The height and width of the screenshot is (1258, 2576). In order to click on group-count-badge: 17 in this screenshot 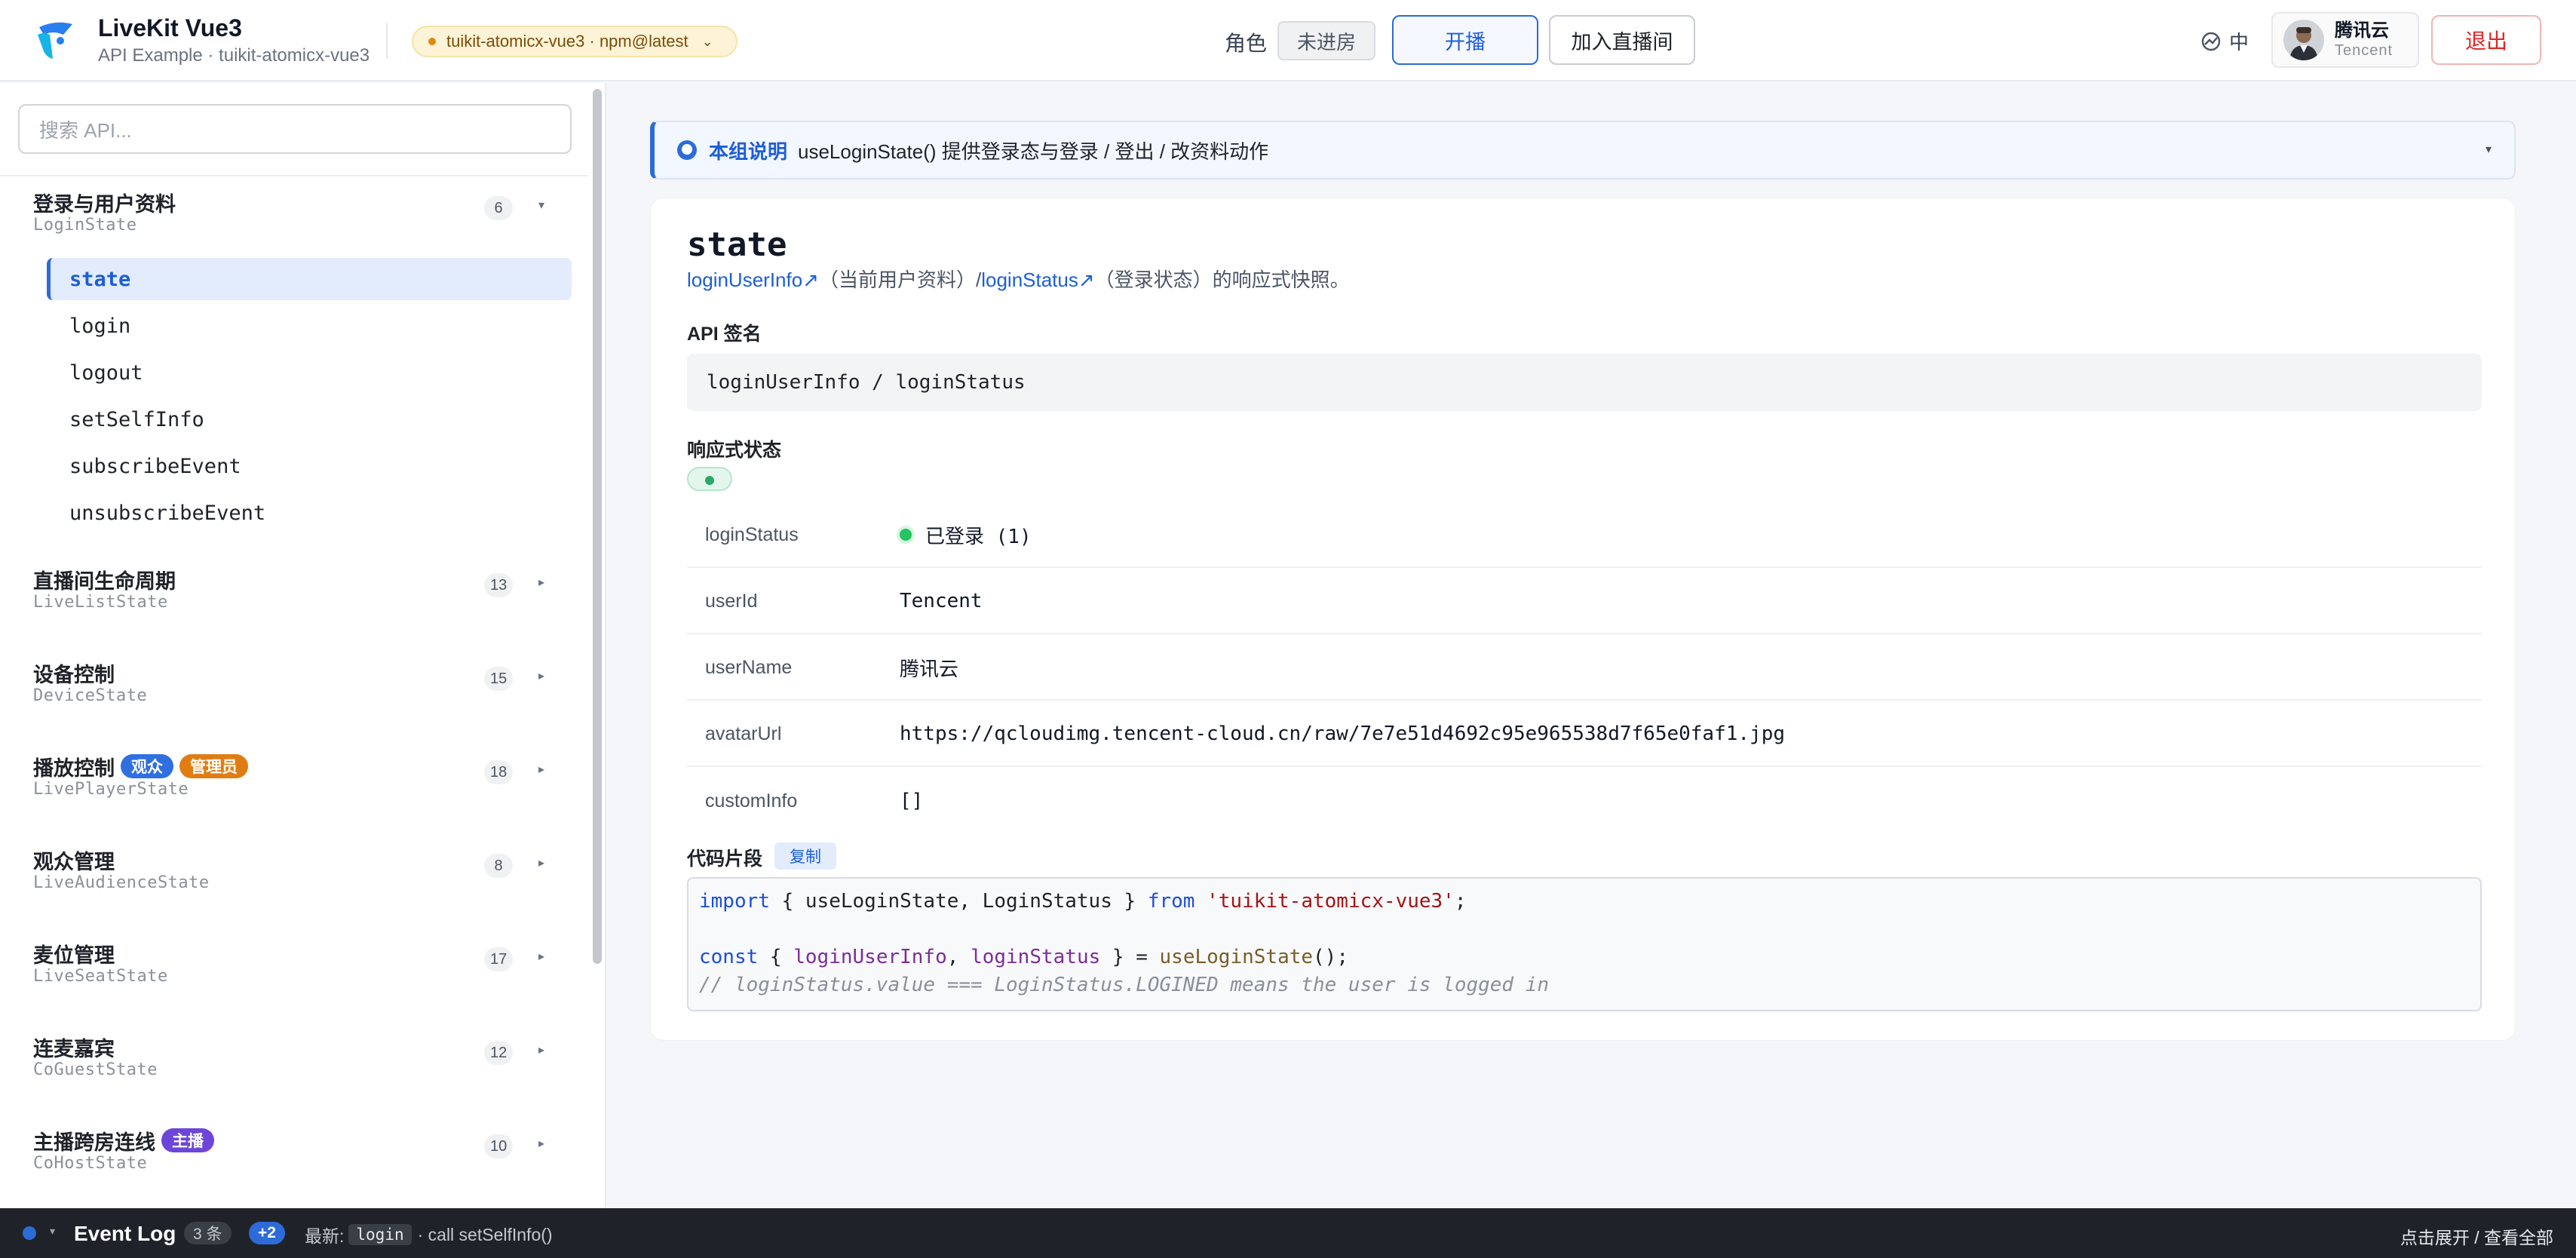, I will do `click(499, 959)`.